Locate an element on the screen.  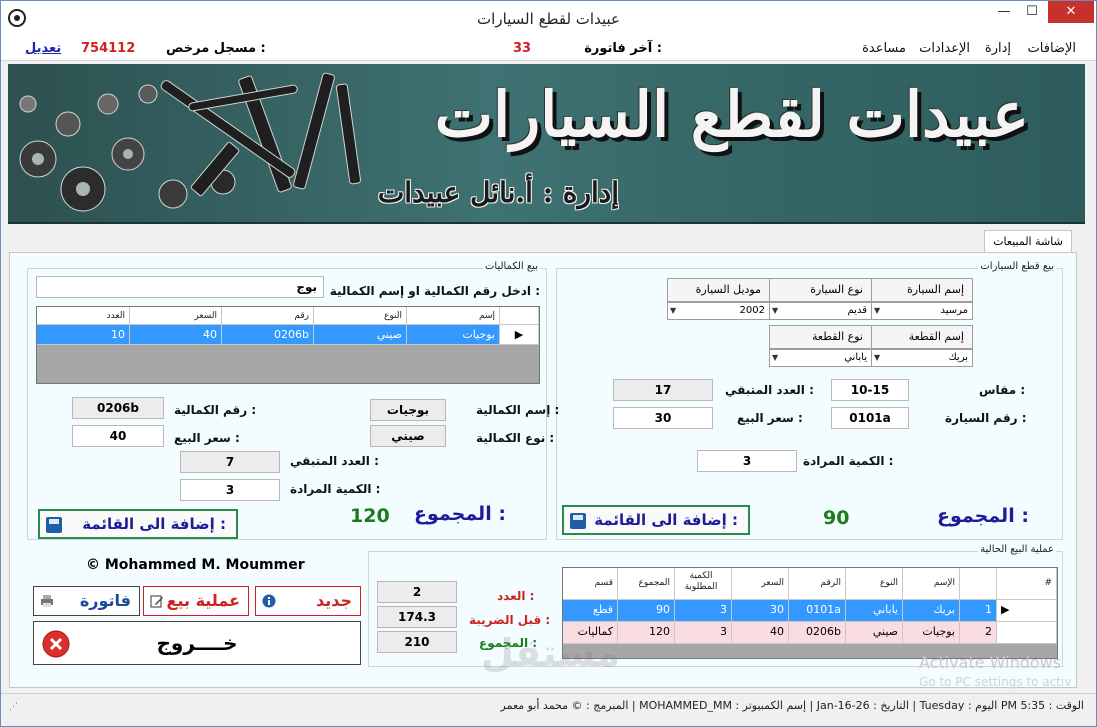
col-header: العدد is located at coordinates (83, 316).